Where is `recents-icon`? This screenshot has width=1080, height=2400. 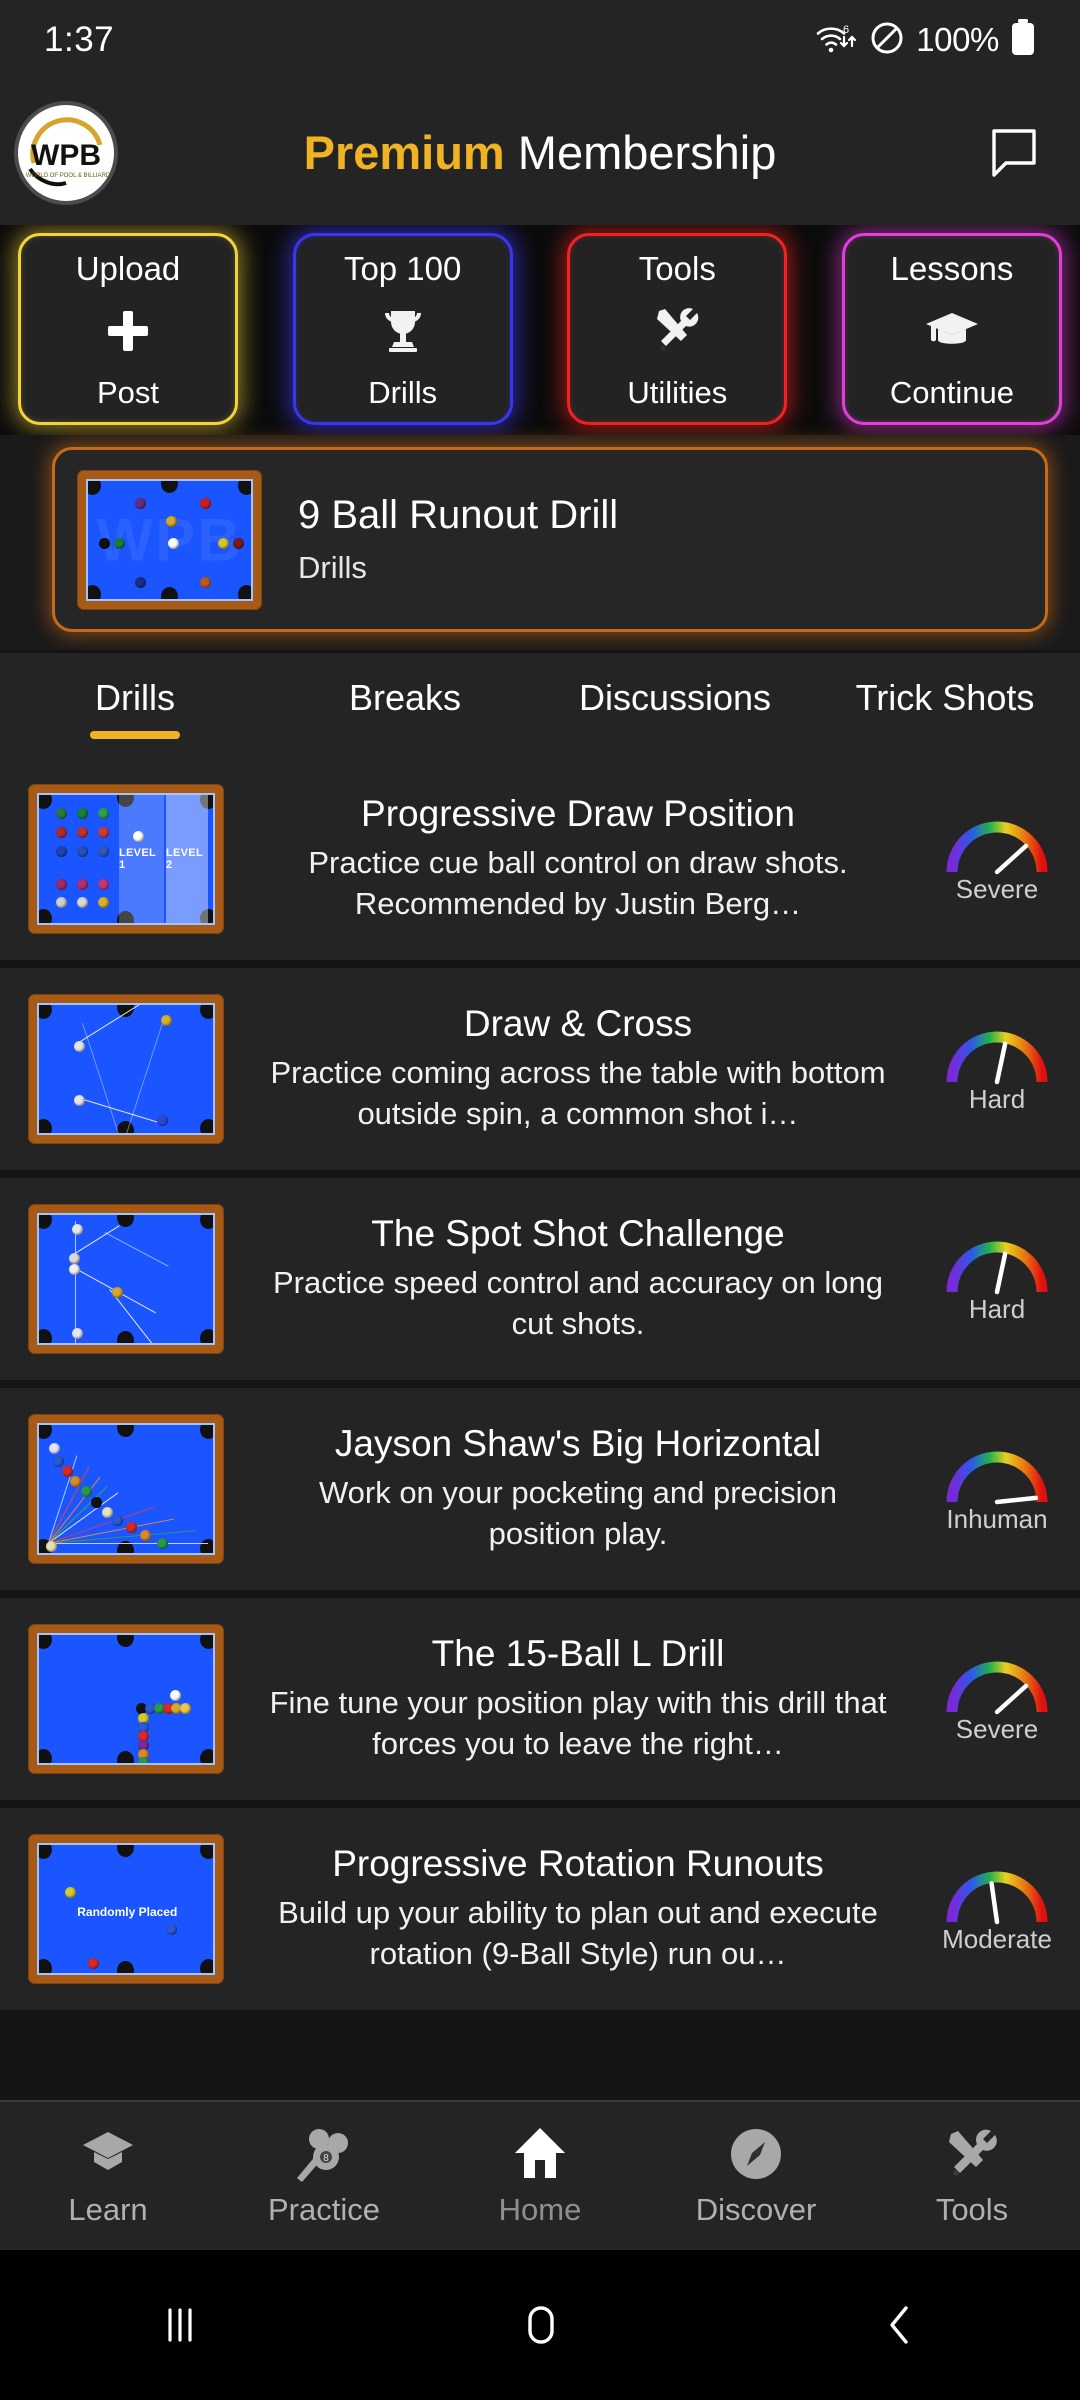
recents-icon is located at coordinates (180, 2325).